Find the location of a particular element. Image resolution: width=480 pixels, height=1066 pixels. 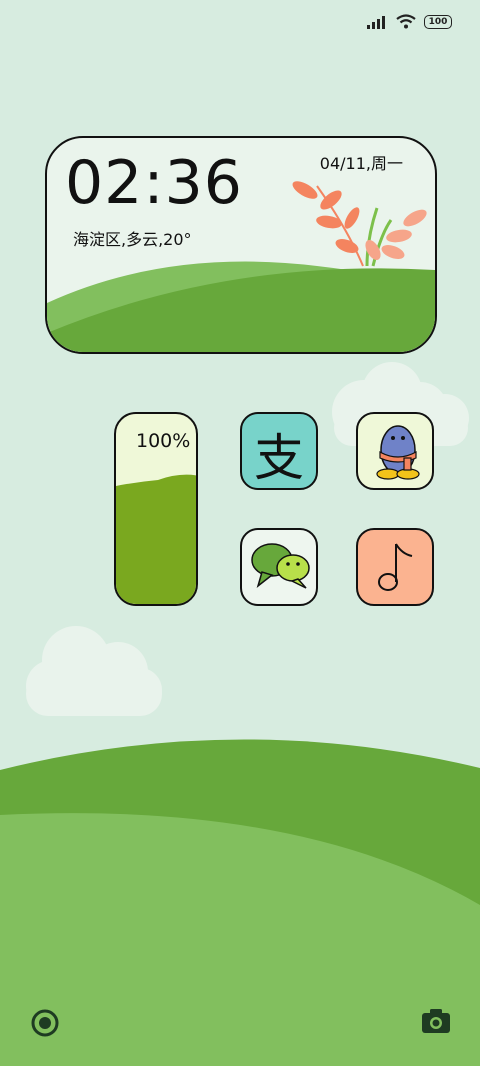

qq-app-icon is located at coordinates (395, 451).